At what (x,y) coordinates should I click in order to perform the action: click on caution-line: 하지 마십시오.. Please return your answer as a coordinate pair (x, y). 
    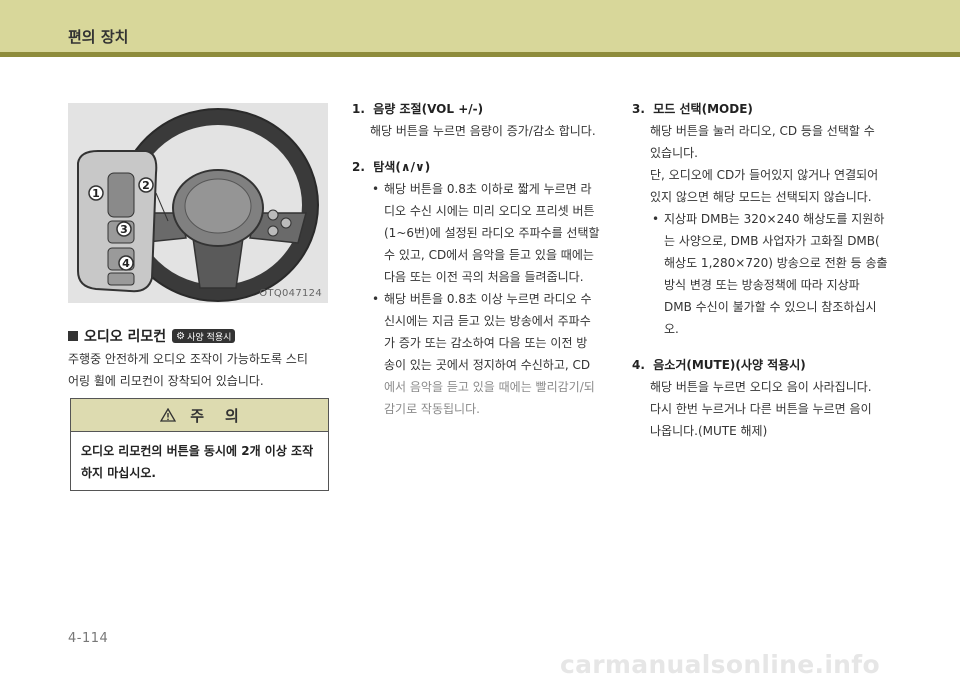
    Looking at the image, I should click on (118, 473).